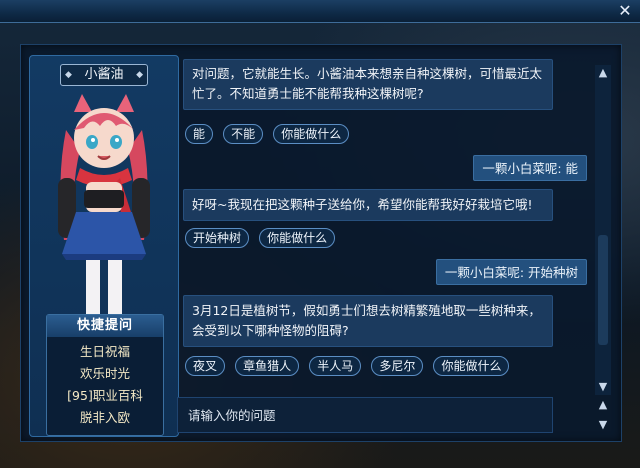  I want to click on user-message: 一颗小白菜呢: 开始种树, so click(511, 272).